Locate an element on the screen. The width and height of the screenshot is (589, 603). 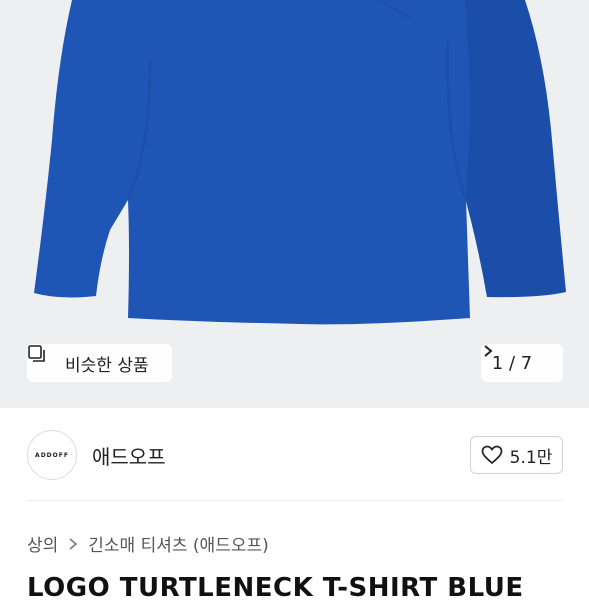
like-count: 5.1만 is located at coordinates (531, 457).